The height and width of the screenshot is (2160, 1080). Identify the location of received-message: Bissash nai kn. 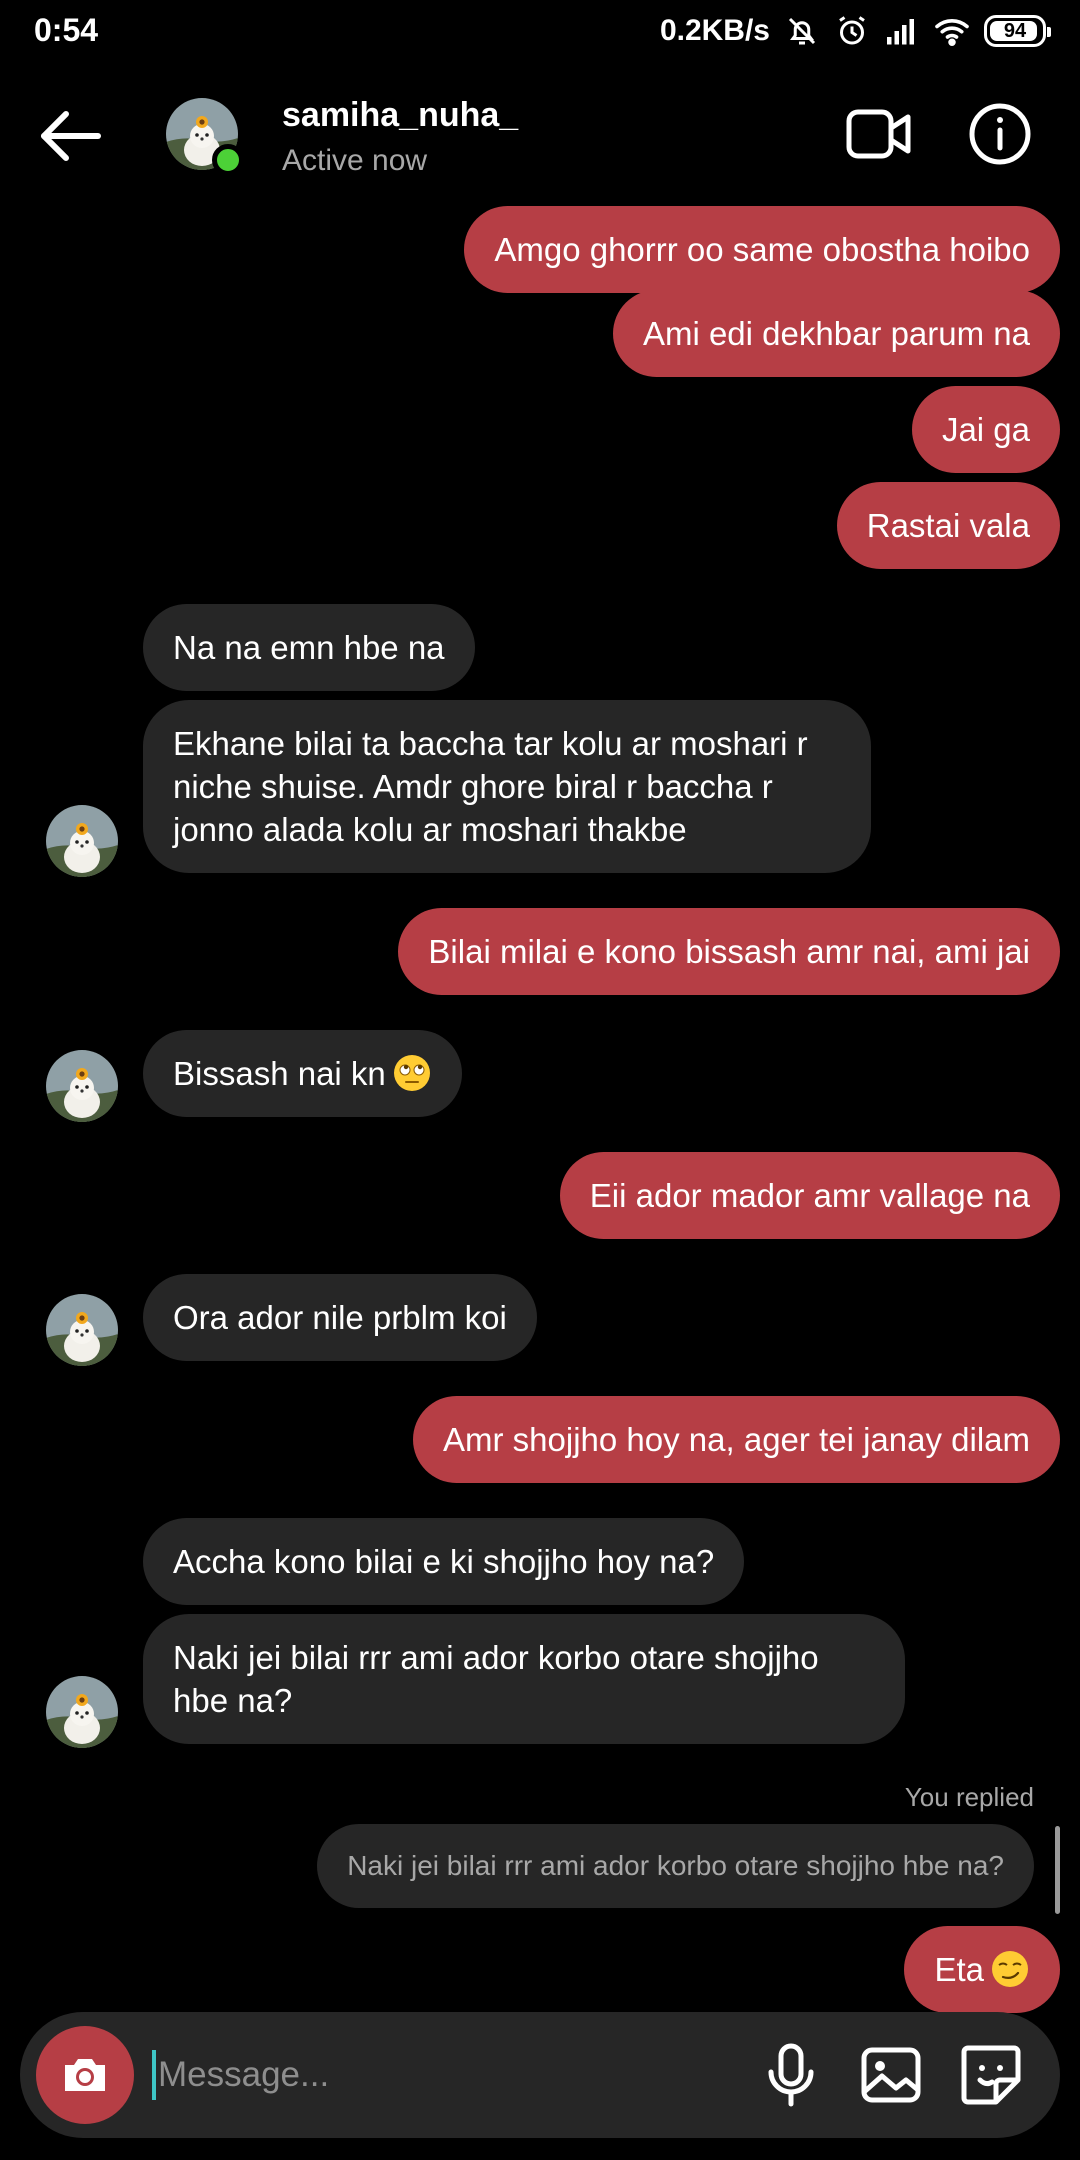
(302, 1073).